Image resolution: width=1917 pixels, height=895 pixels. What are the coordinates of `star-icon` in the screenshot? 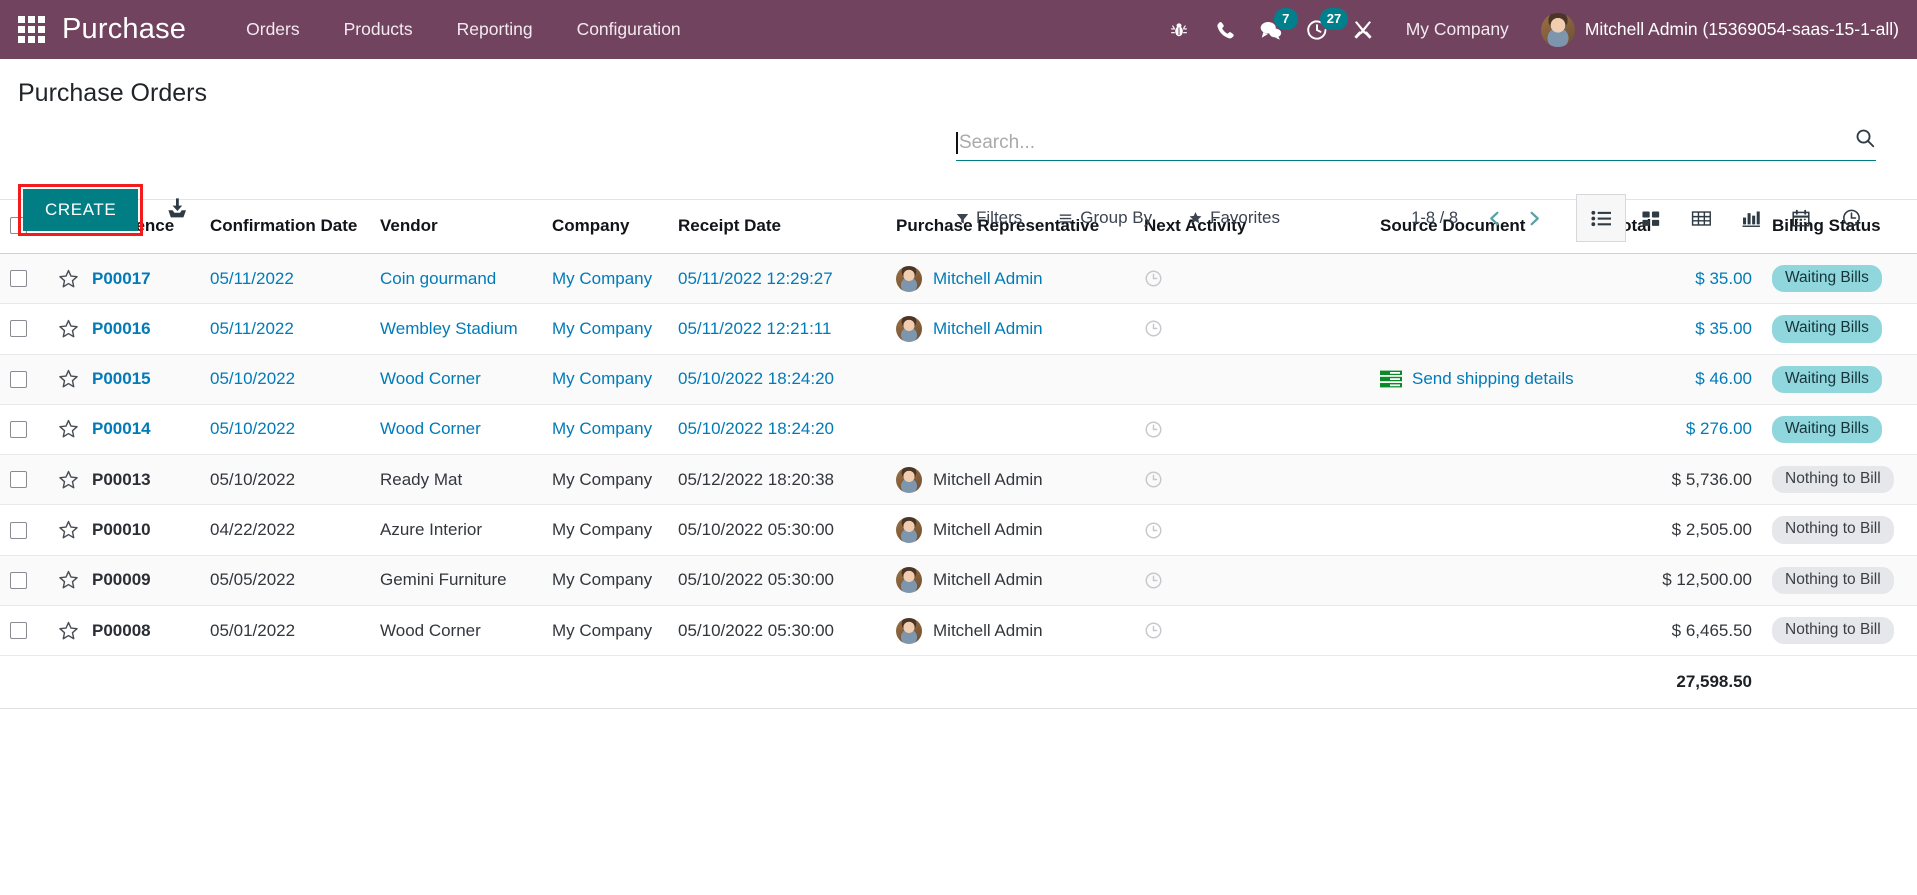 It's located at (68, 278).